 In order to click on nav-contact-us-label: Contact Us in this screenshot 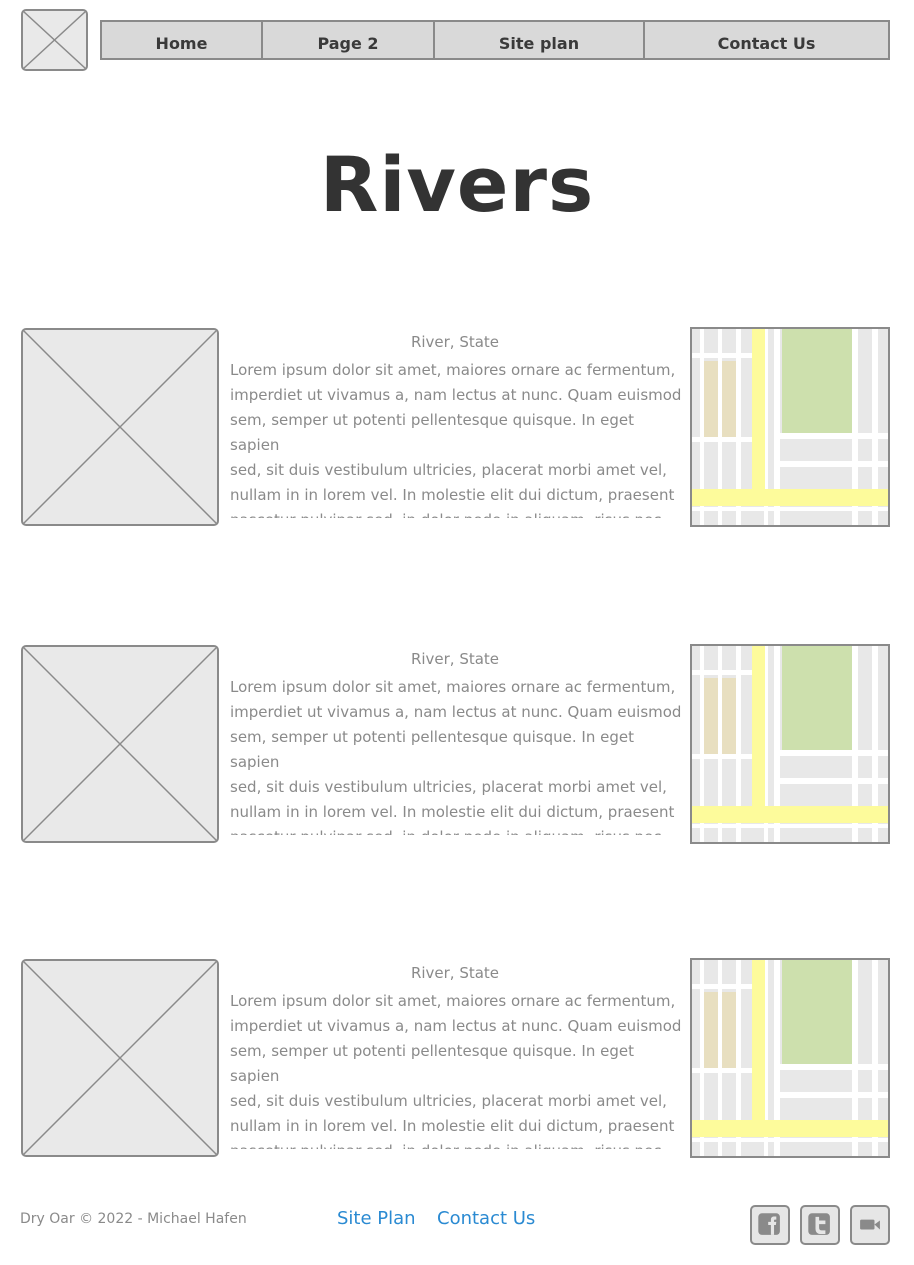, I will do `click(766, 43)`.